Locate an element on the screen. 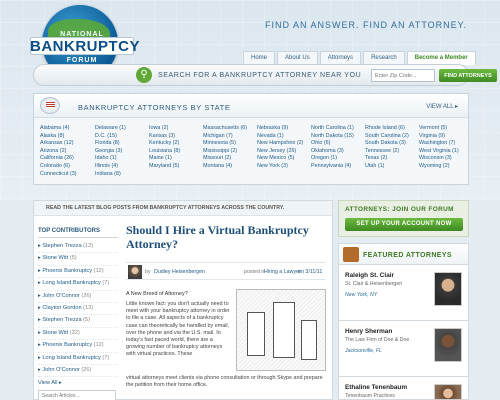  state-link: South Dakota (3) is located at coordinates (391, 144).